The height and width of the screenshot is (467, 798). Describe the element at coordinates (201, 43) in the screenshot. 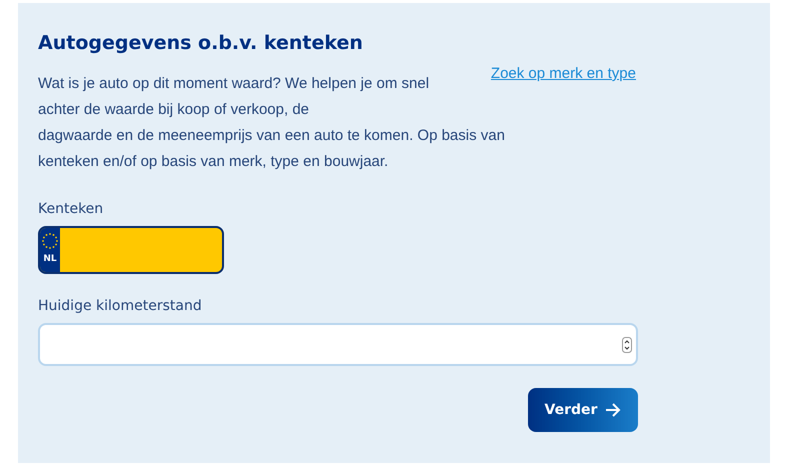

I see `form-title: Autogegevens o.b.v. kenteken` at that location.